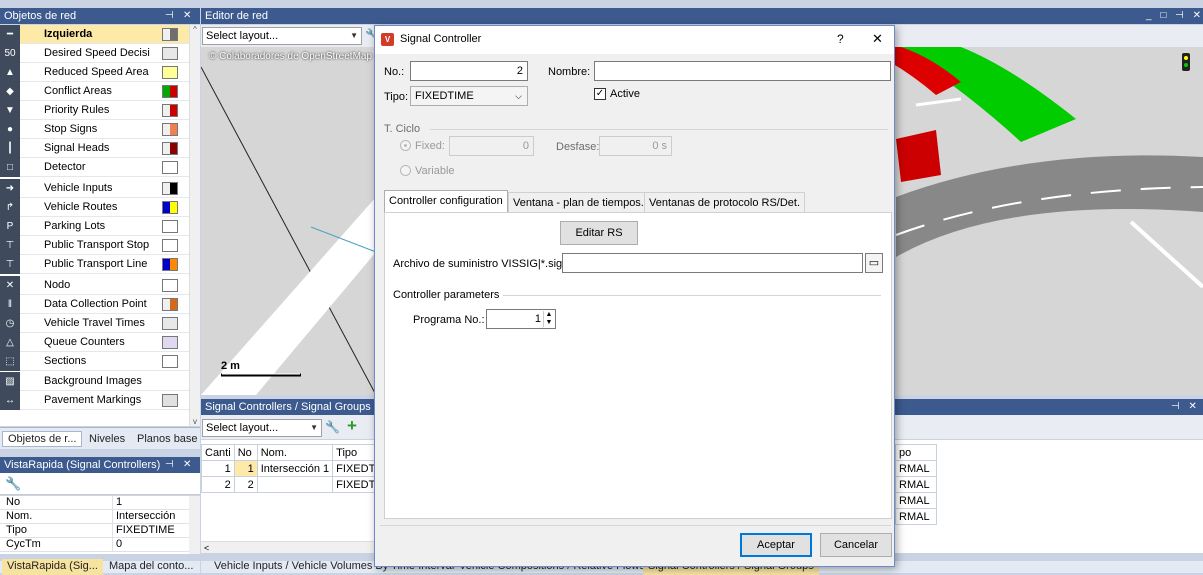 The height and width of the screenshot is (575, 1203). What do you see at coordinates (98, 72) in the screenshot?
I see `list-item: ▲ Reduced Speed Area` at bounding box center [98, 72].